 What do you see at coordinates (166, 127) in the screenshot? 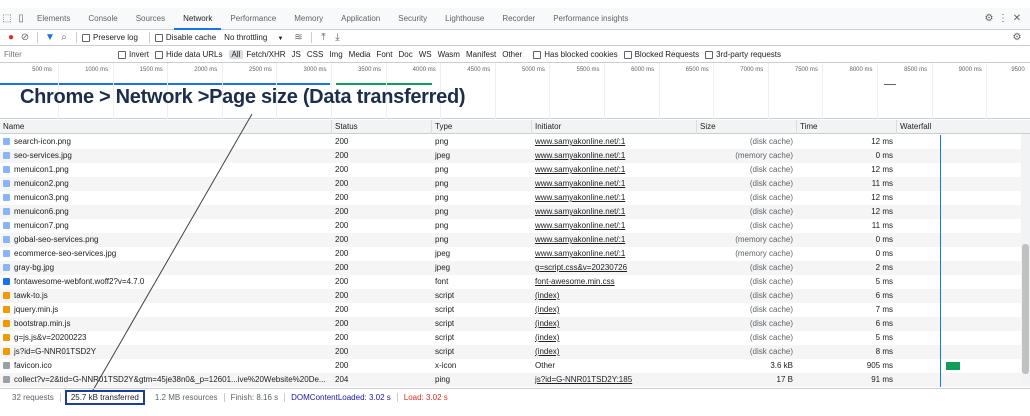
I see `column-header-name: Name` at bounding box center [166, 127].